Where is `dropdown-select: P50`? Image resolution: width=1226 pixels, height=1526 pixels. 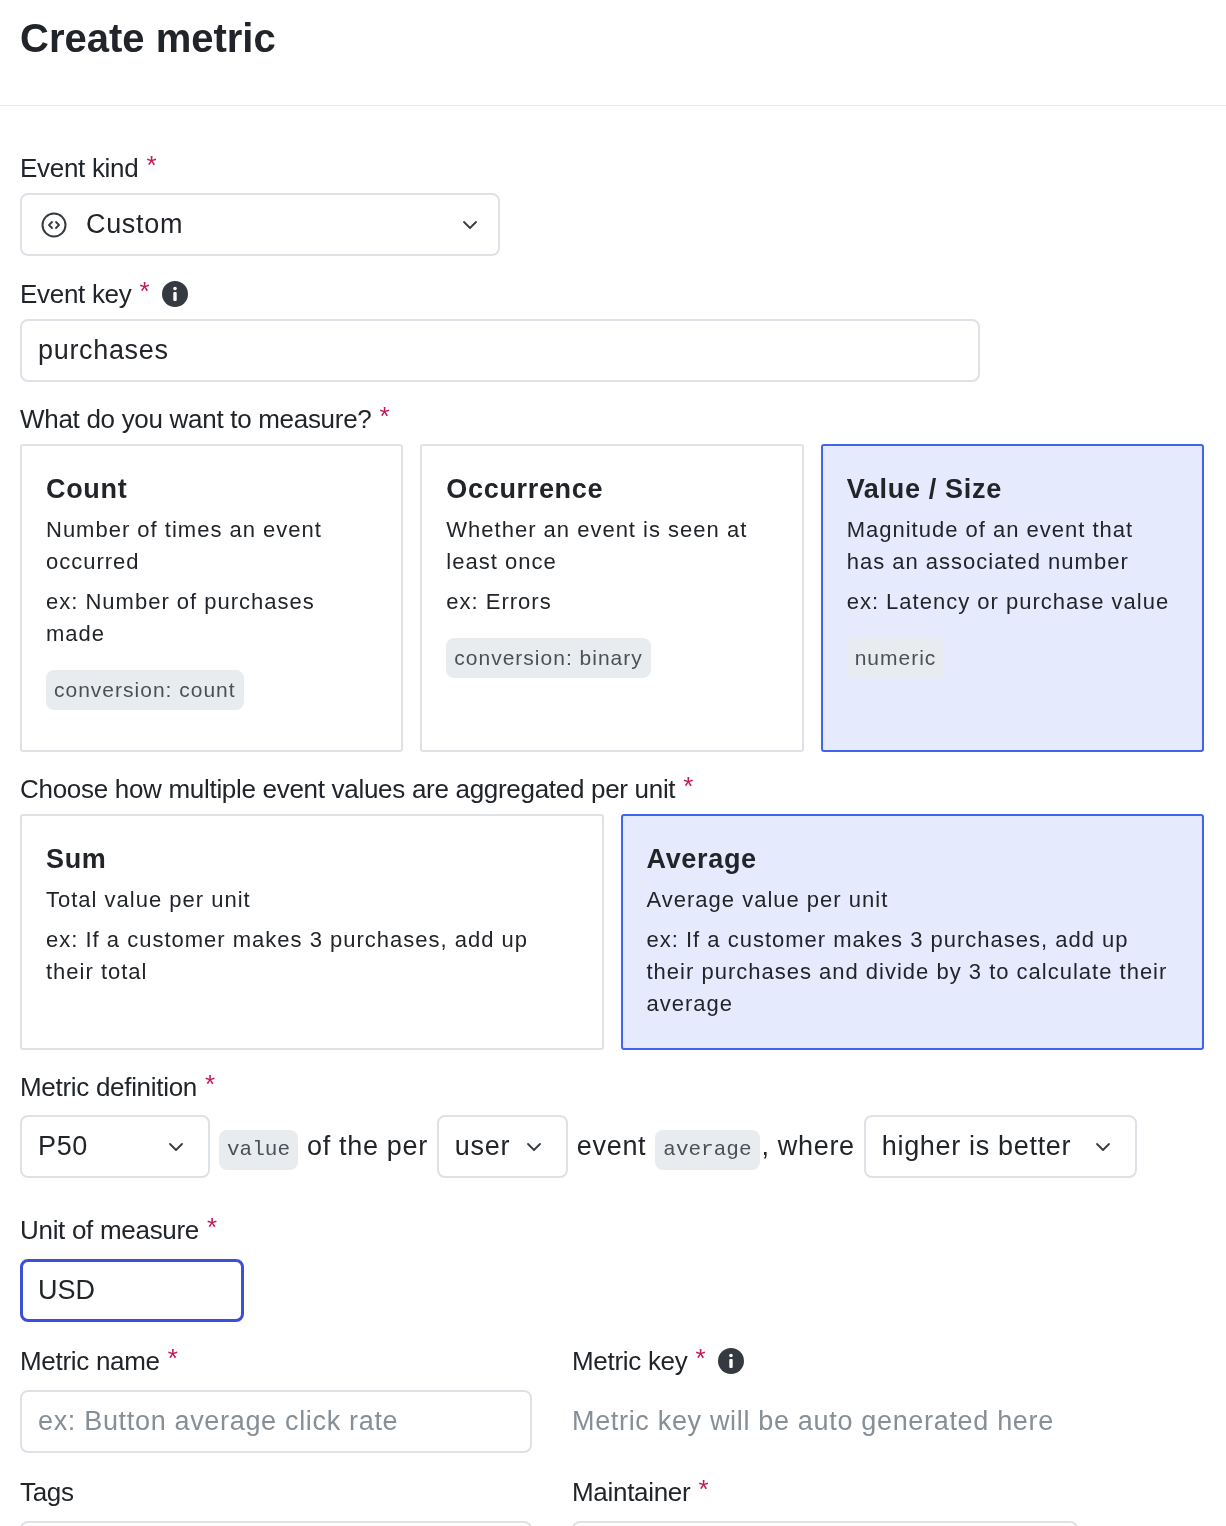
dropdown-select: P50 is located at coordinates (115, 1146).